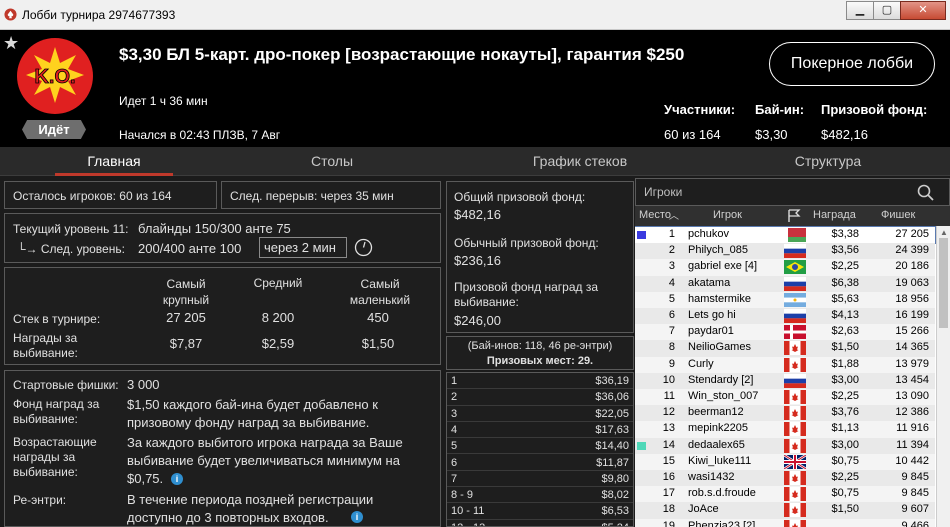 This screenshot has width=950, height=527. What do you see at coordinates (711, 477) in the screenshot?
I see `player-name: wasi1432` at bounding box center [711, 477].